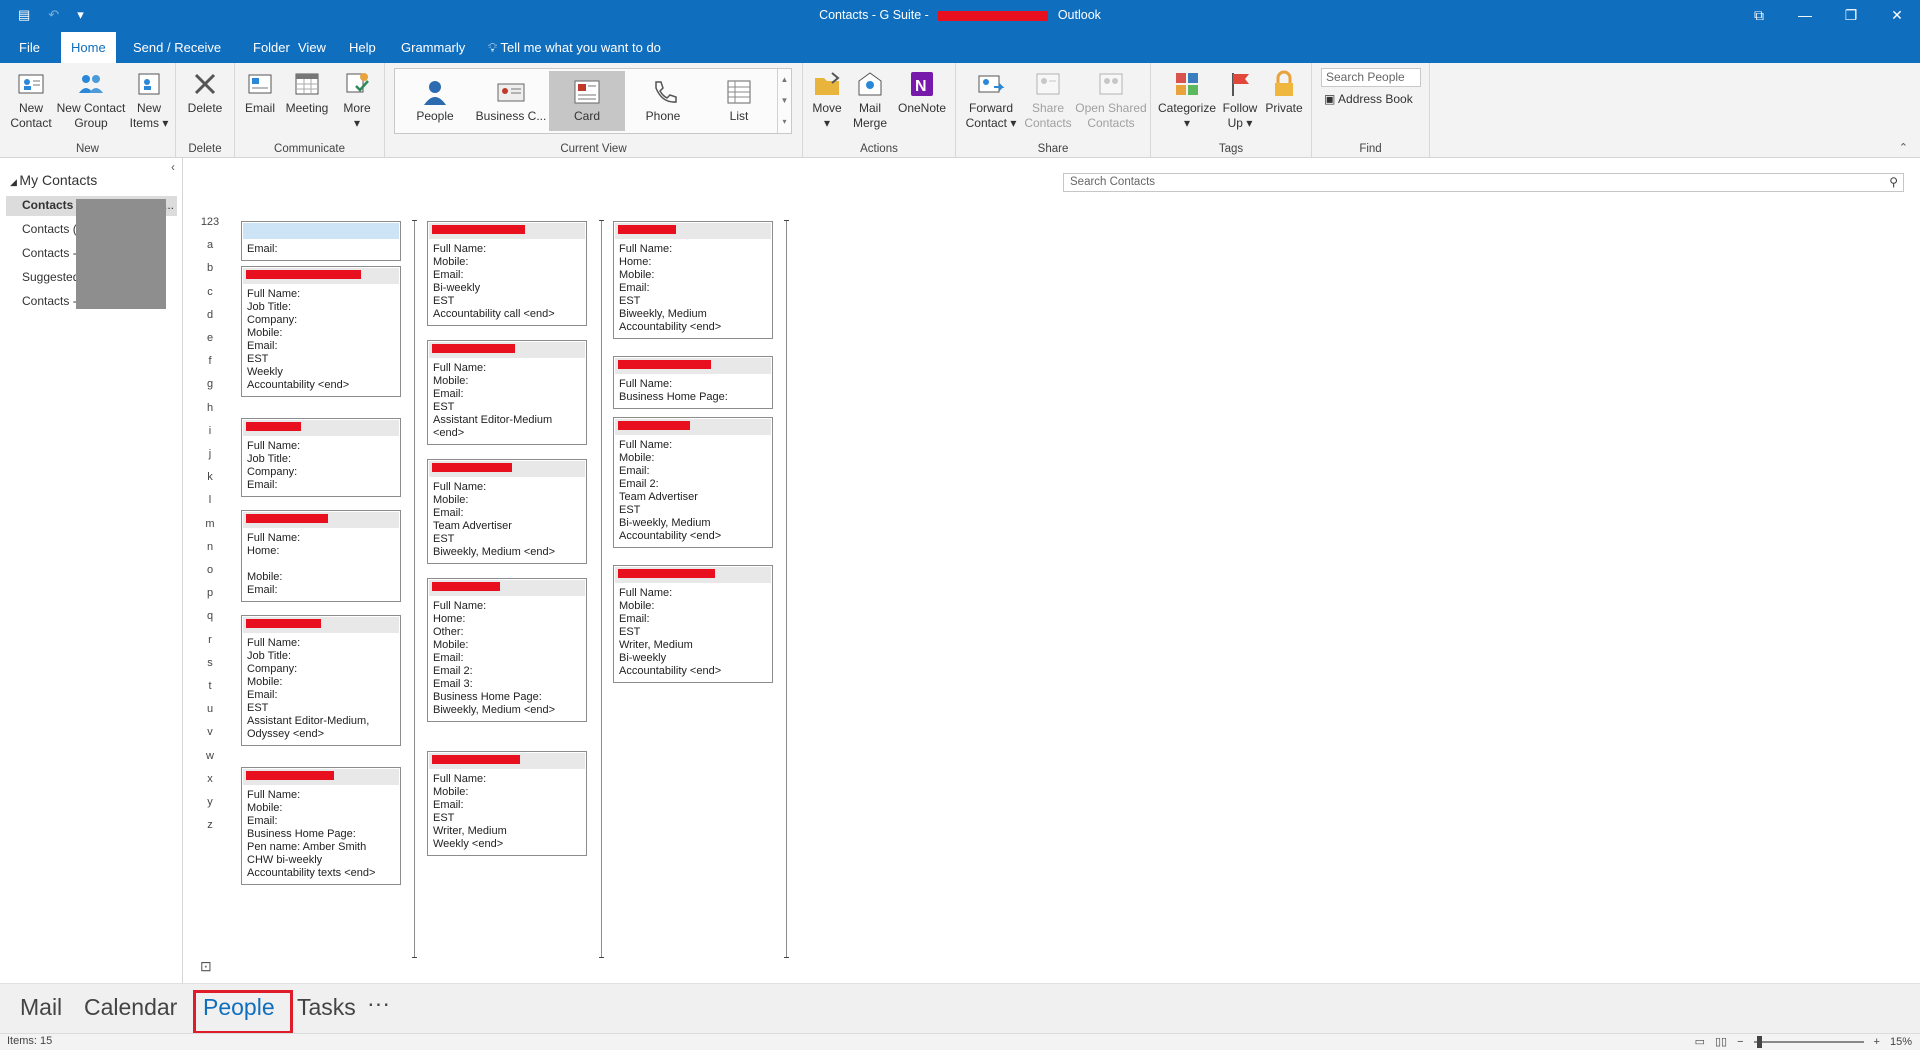  I want to click on alpha-index-item: w, so click(210, 756).